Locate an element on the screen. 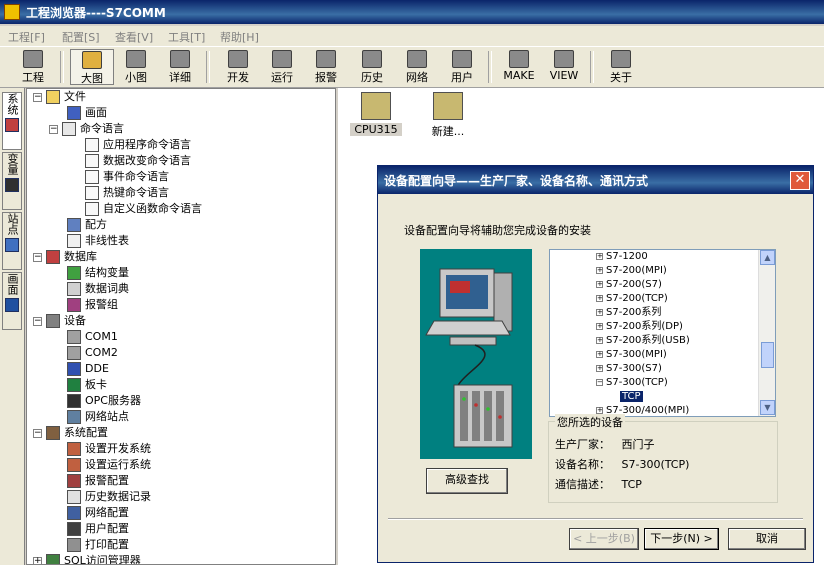 The height and width of the screenshot is (565, 824). scroll-up-icon: ▲ is located at coordinates (767, 257).